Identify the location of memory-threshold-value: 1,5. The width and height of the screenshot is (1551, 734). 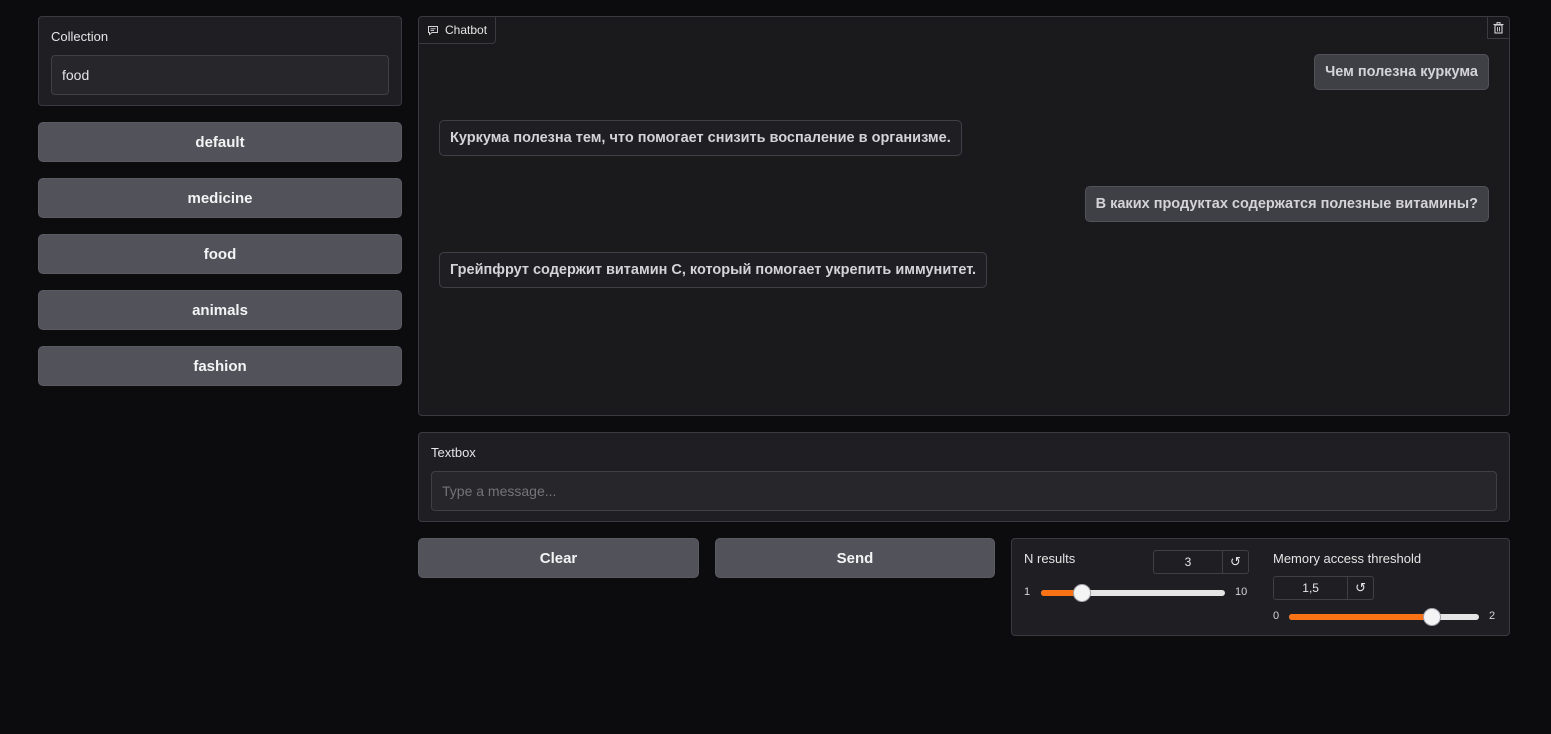
(1310, 588).